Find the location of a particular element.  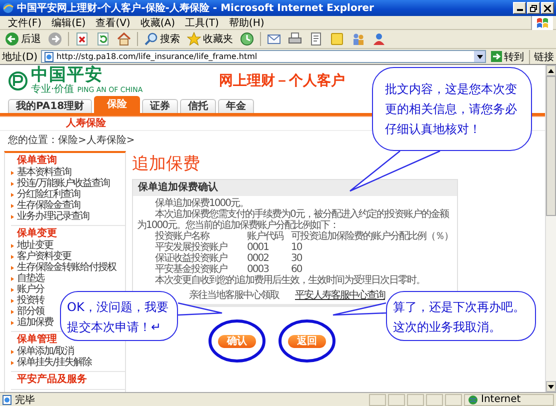

mail-icon is located at coordinates (274, 39).